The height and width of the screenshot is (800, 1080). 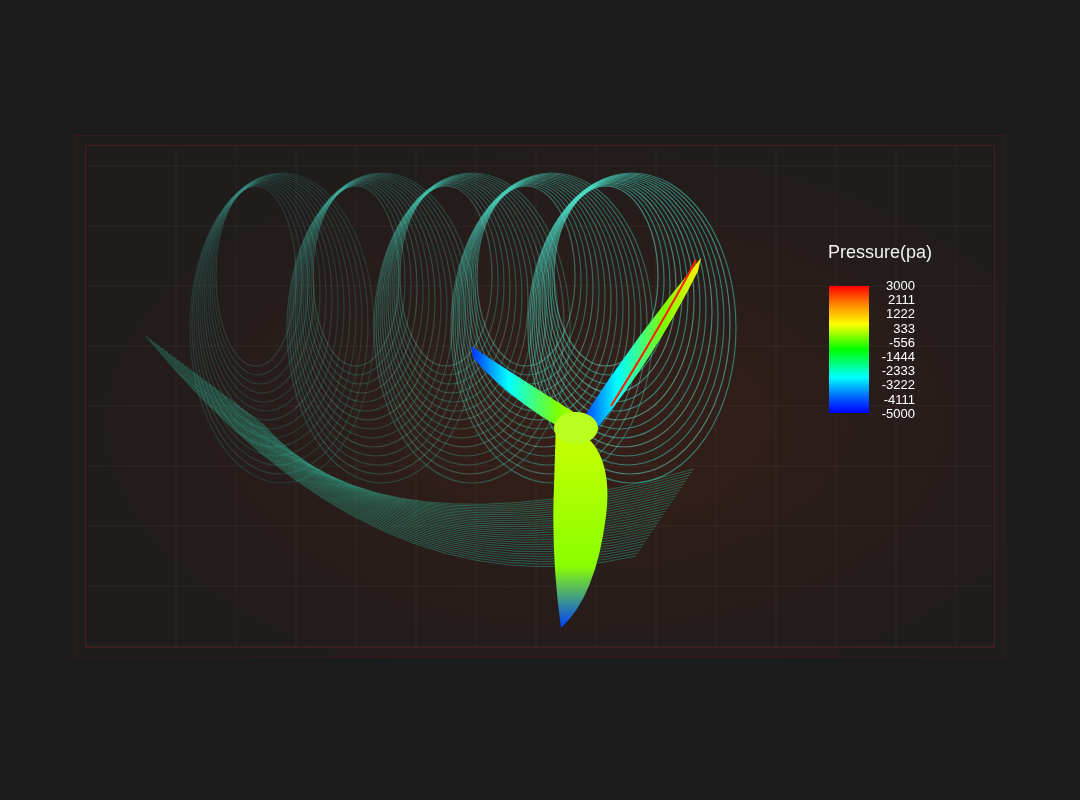 I want to click on scale-label: -5000, so click(x=898, y=414).